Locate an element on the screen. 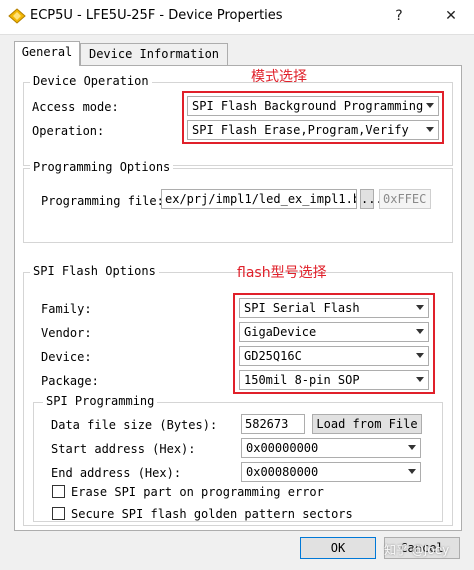 The width and height of the screenshot is (474, 570). device-operation-title: Device Operation is located at coordinates (91, 81).